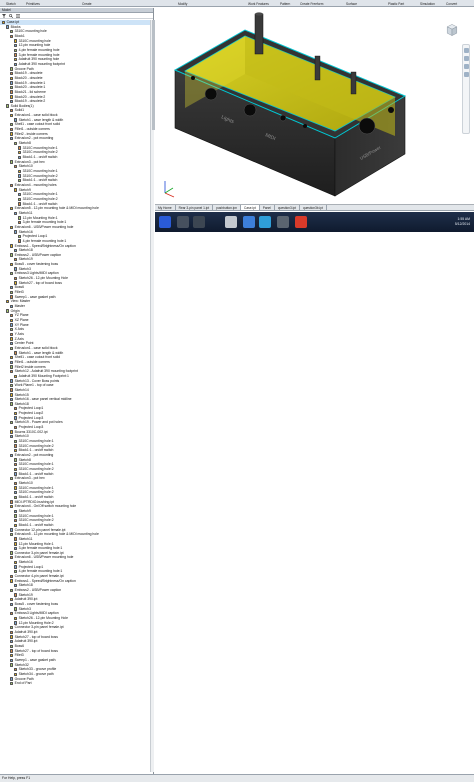 The width and height of the screenshot is (474, 782). What do you see at coordinates (18, 15) in the screenshot?
I see `menu-icon` at bounding box center [18, 15].